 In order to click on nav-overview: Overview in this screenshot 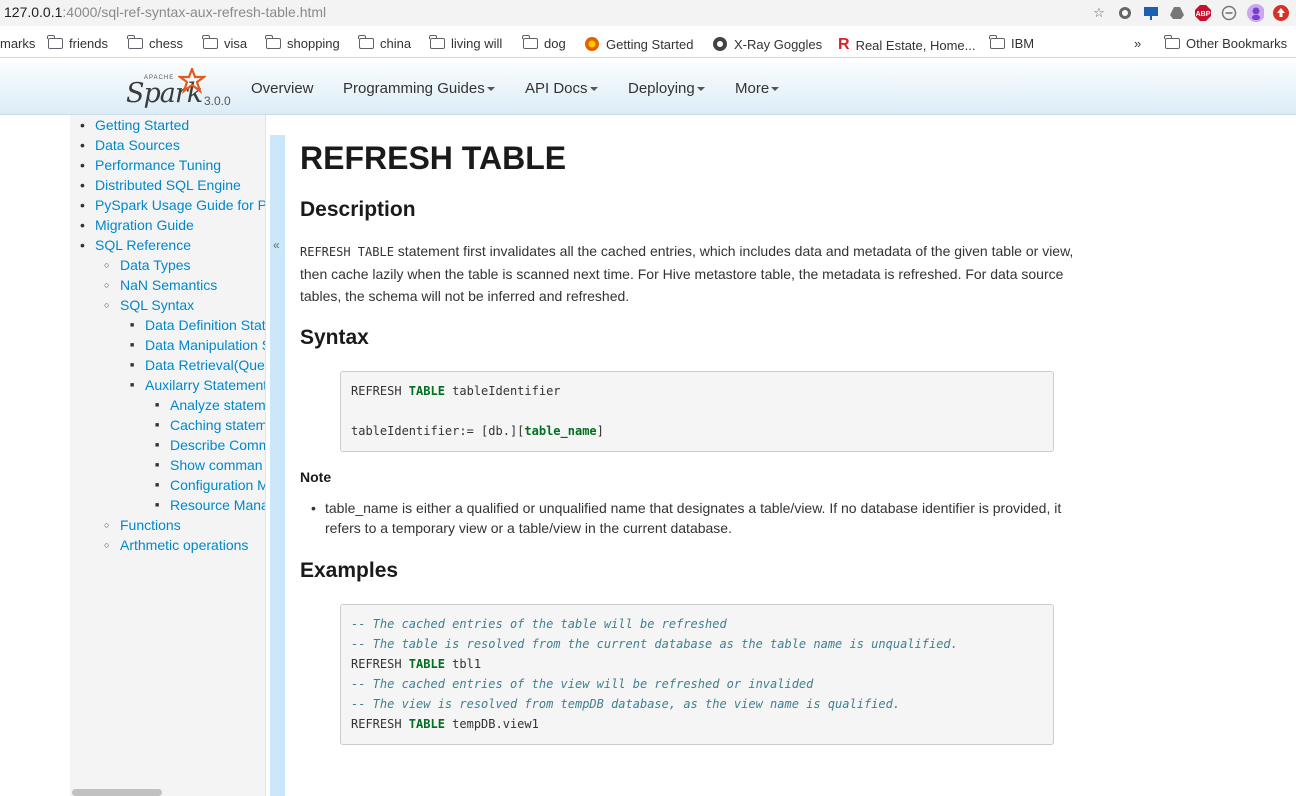, I will do `click(282, 88)`.